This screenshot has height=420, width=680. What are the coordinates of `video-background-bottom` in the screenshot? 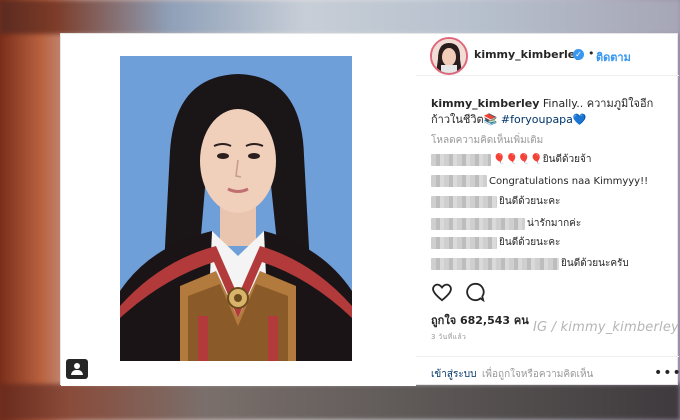 It's located at (340, 402).